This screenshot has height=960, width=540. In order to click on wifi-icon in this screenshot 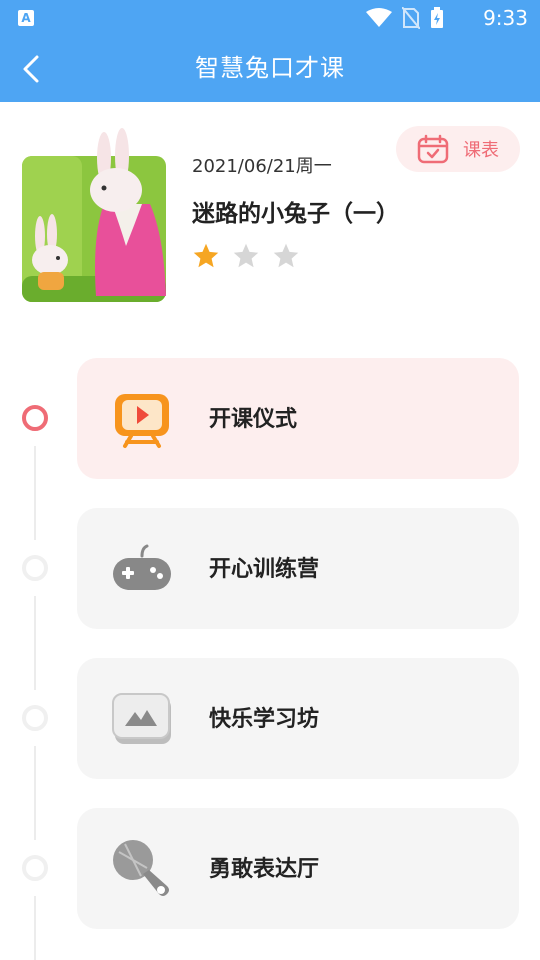, I will do `click(379, 17)`.